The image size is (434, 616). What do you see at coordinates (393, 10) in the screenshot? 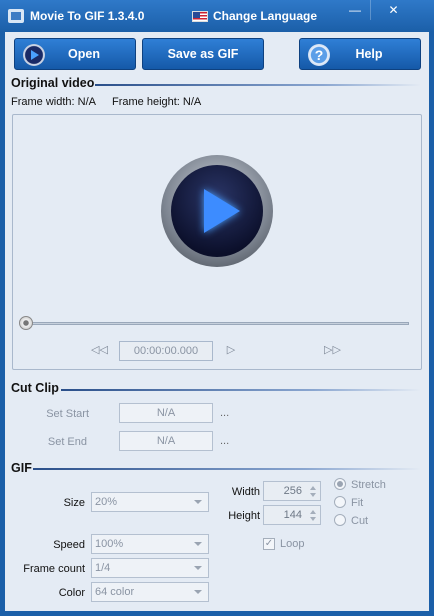
I see `close-button: ✕` at bounding box center [393, 10].